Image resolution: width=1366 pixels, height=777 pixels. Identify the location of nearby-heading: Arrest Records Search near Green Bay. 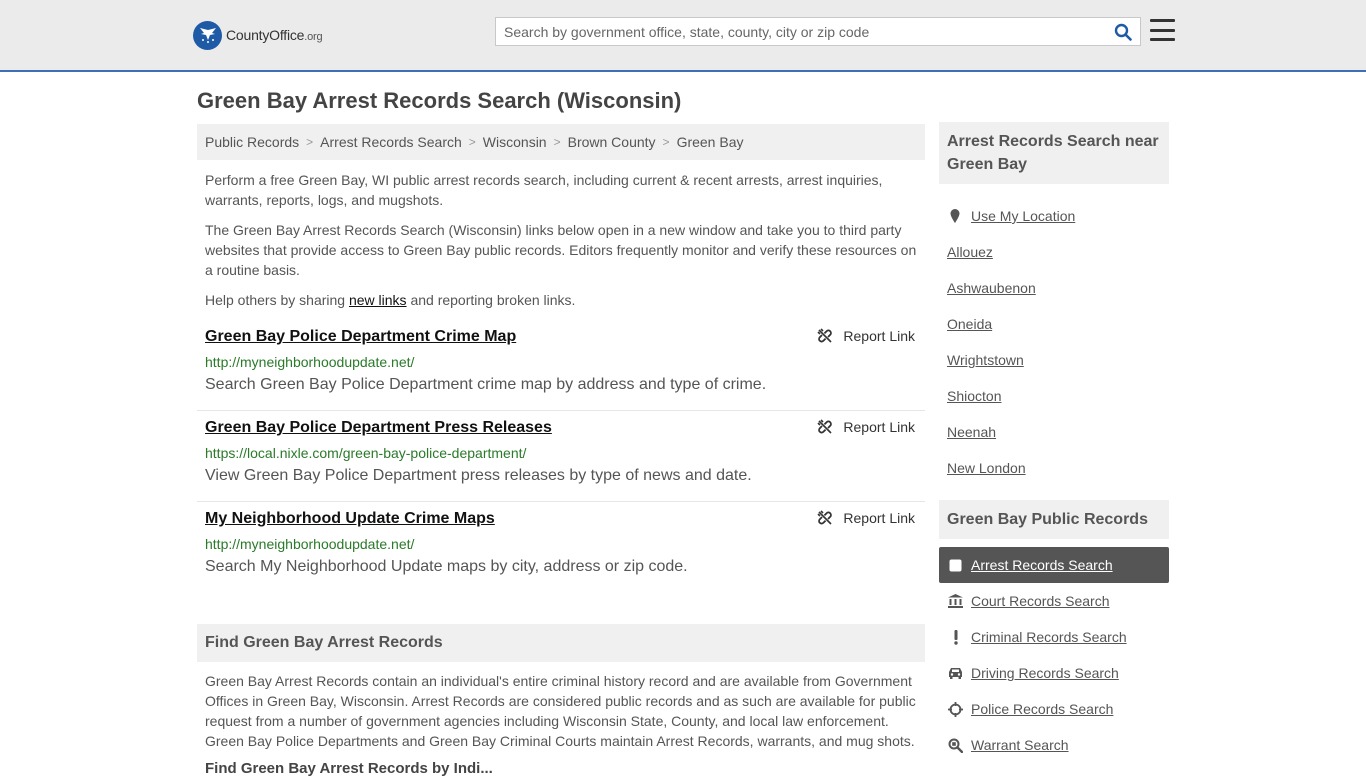
(1054, 153).